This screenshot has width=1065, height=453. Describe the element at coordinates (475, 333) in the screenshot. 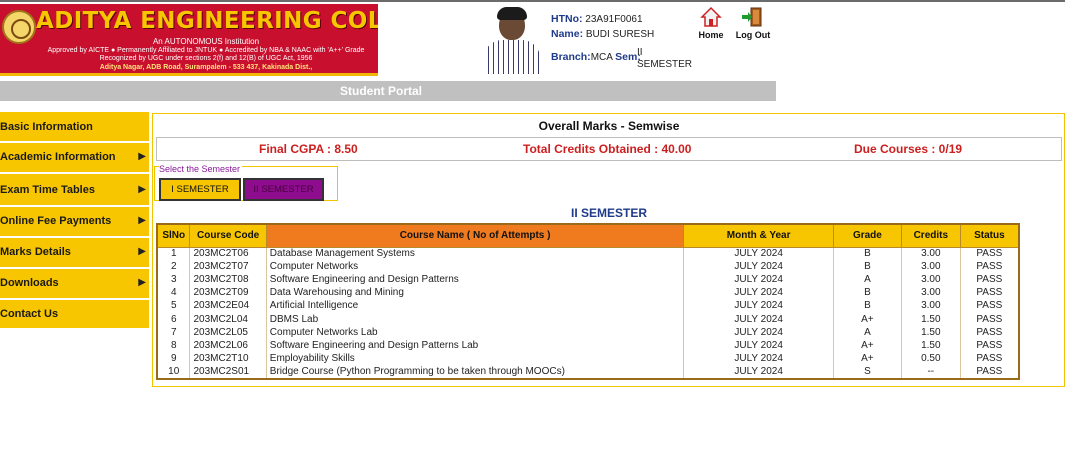

I see `course-name-cell: Computer Networks Lab` at that location.